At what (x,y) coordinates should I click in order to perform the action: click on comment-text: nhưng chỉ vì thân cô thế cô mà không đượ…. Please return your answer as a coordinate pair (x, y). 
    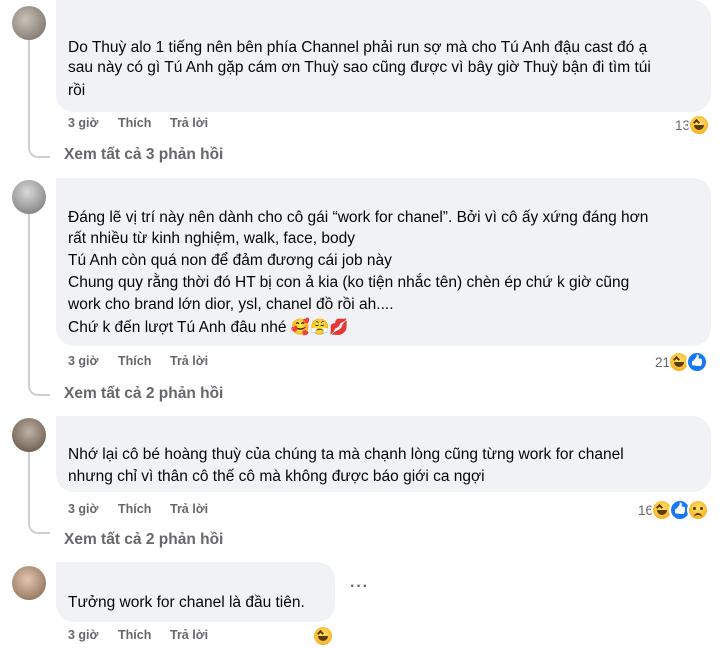
    Looking at the image, I should click on (276, 476).